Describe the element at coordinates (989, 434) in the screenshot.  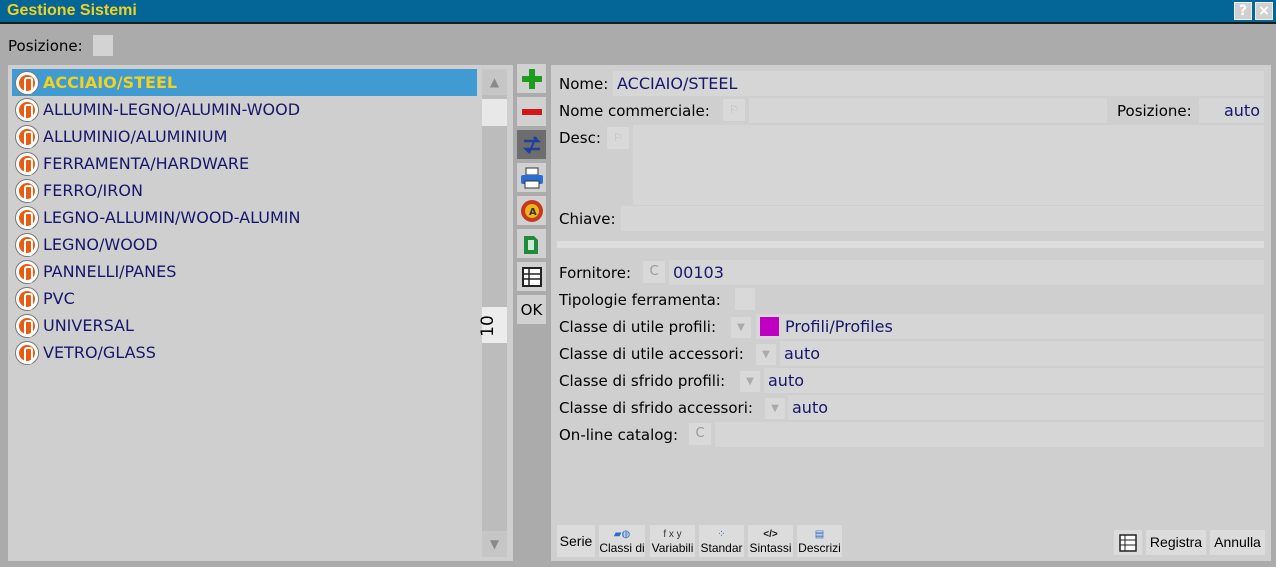
I see `online-catalog-field` at that location.